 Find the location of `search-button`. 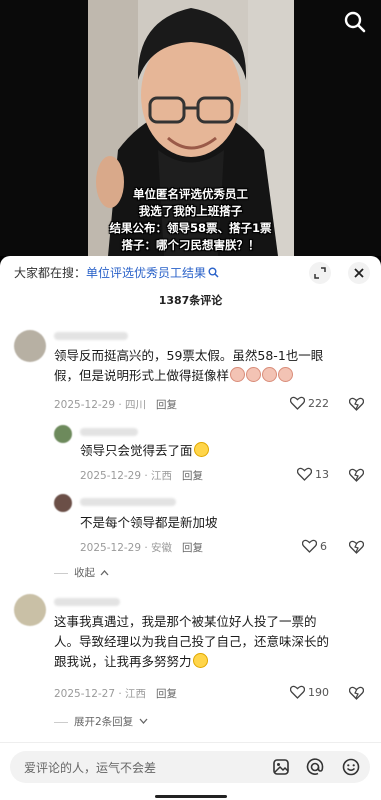

search-button is located at coordinates (355, 22).